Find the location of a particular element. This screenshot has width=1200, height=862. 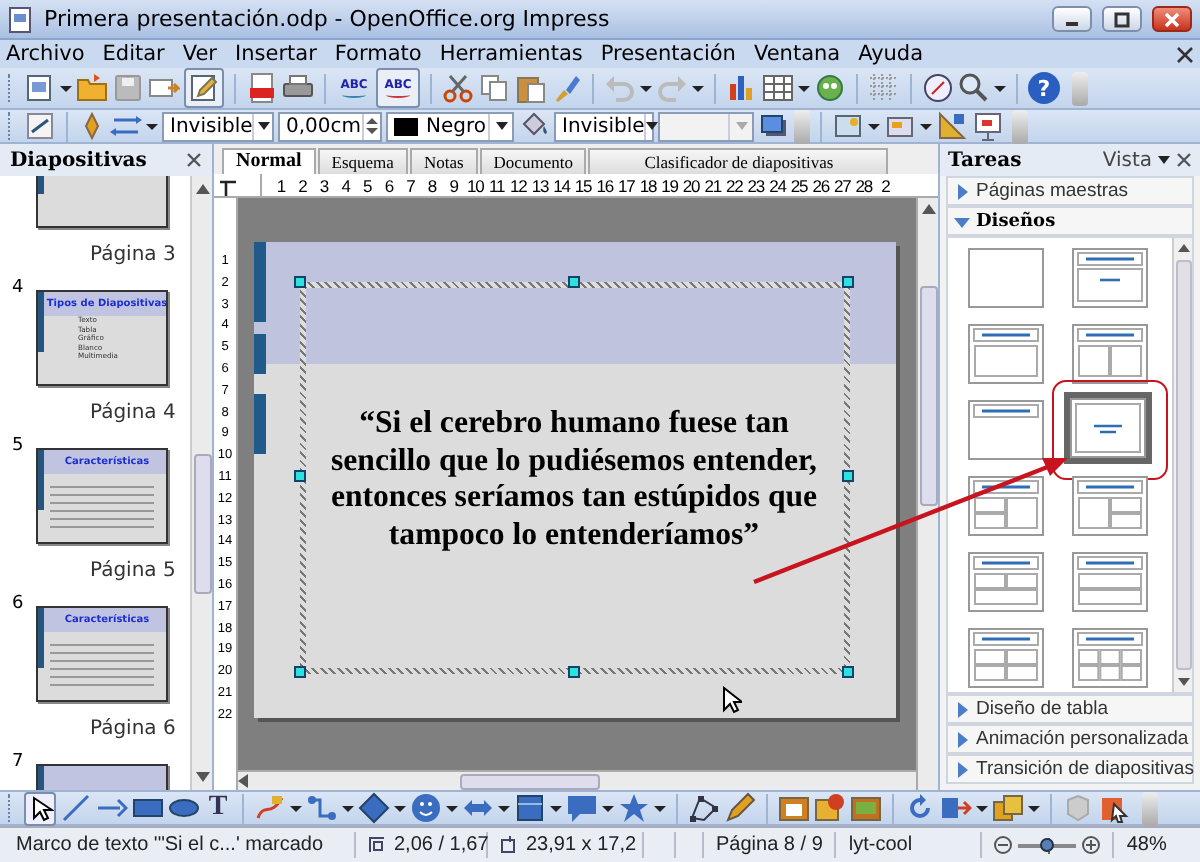

line-width-spinner: 0,00cm is located at coordinates (330, 126).